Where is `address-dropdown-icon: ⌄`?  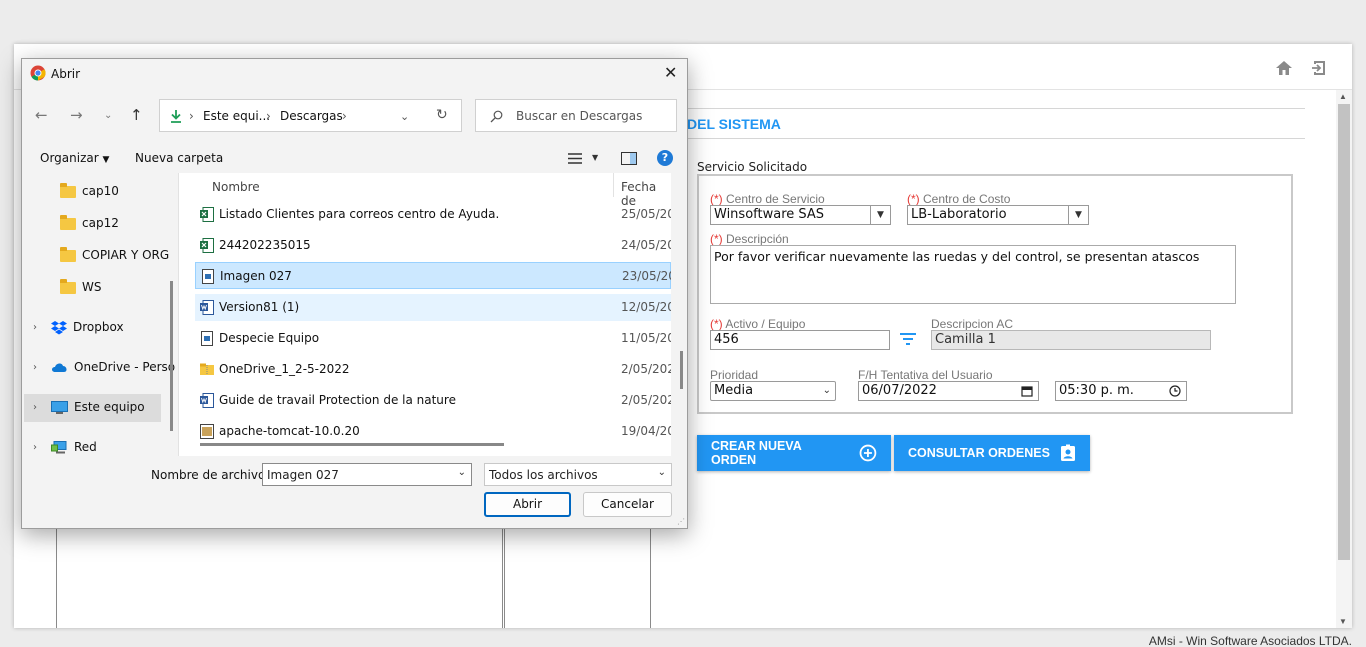
address-dropdown-icon: ⌄ is located at coordinates (404, 116).